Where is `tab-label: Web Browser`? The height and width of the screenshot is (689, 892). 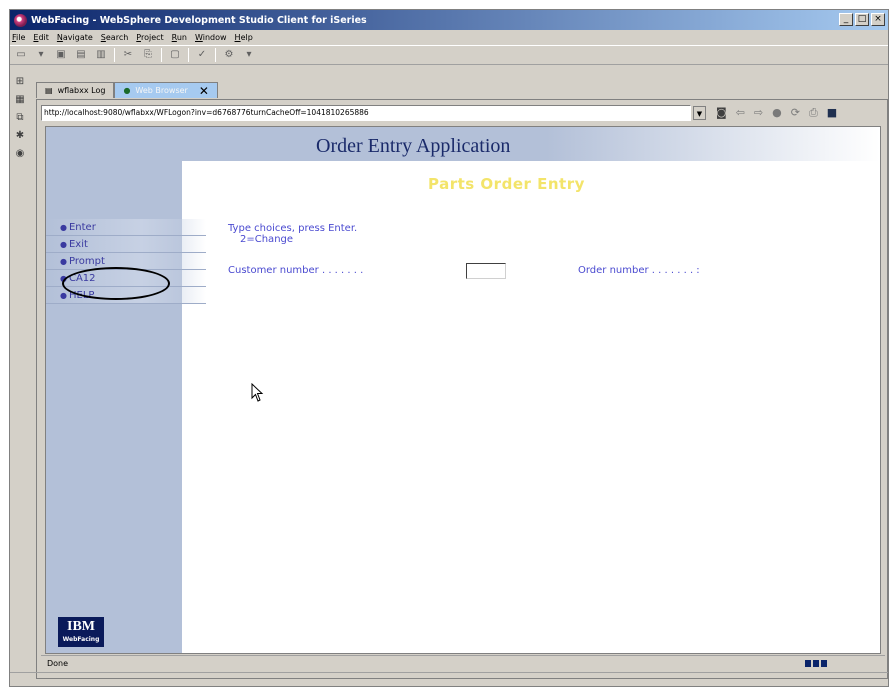 tab-label: Web Browser is located at coordinates (161, 90).